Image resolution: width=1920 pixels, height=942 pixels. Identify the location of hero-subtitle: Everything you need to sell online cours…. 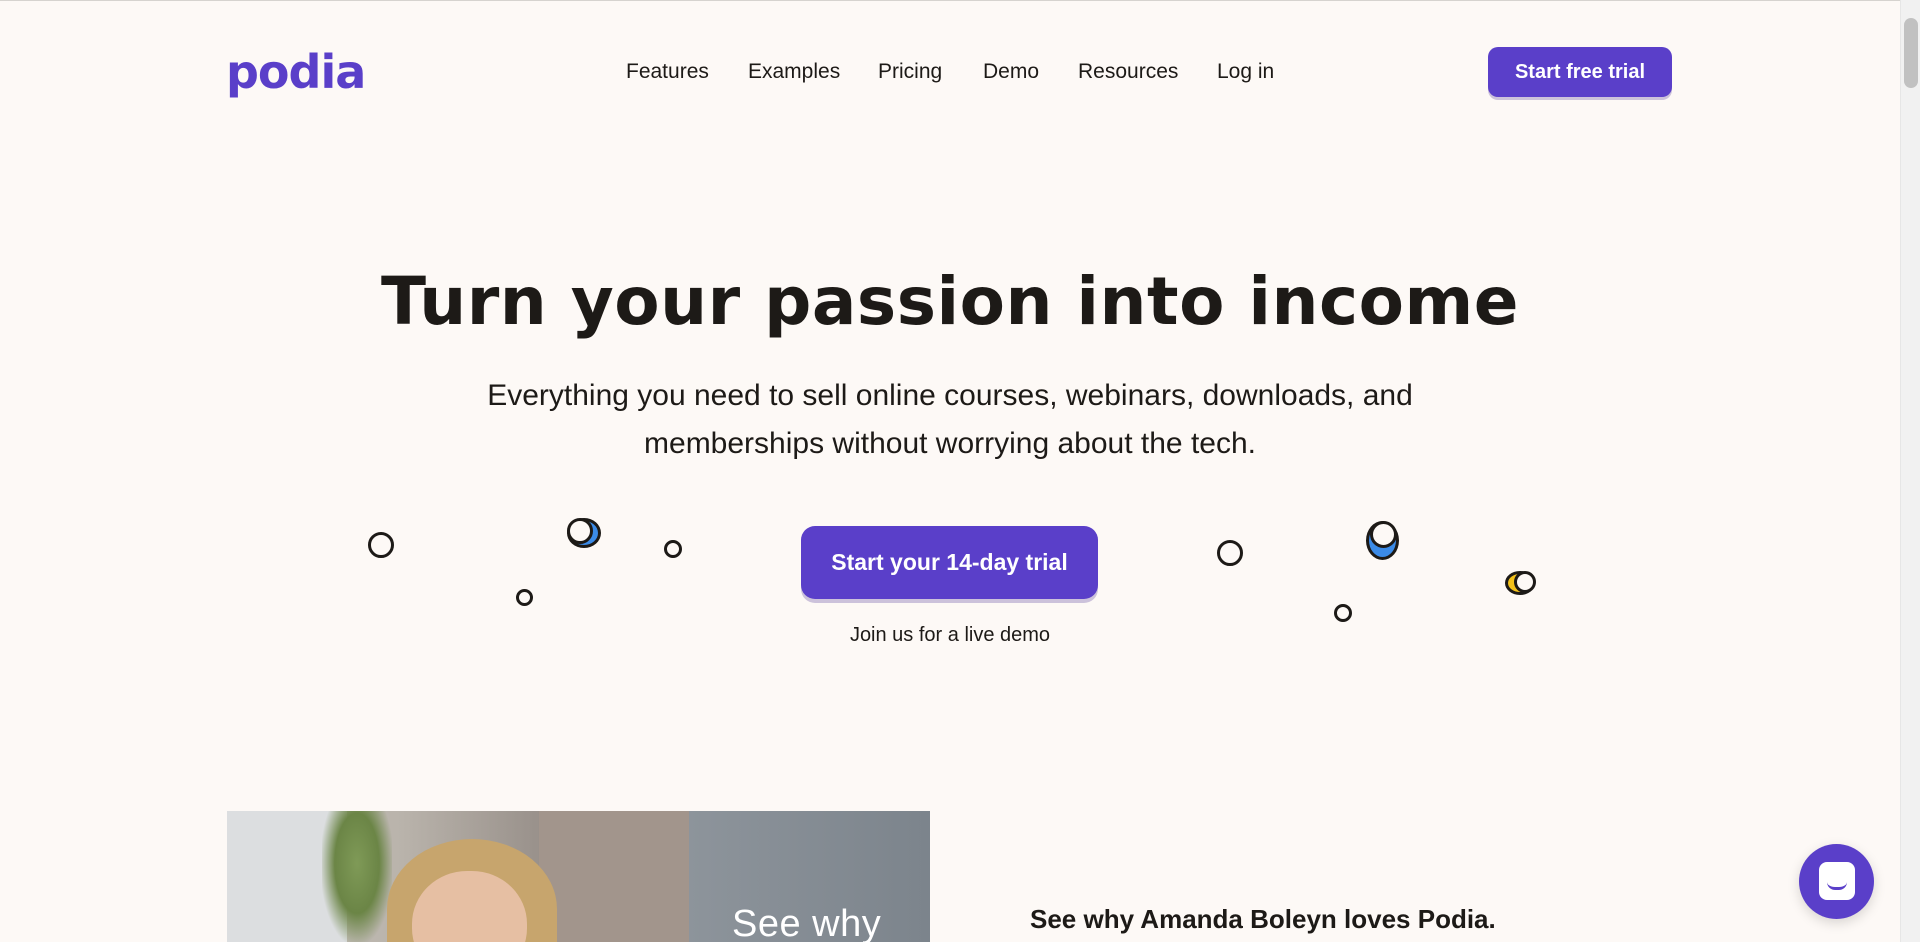
(950, 419).